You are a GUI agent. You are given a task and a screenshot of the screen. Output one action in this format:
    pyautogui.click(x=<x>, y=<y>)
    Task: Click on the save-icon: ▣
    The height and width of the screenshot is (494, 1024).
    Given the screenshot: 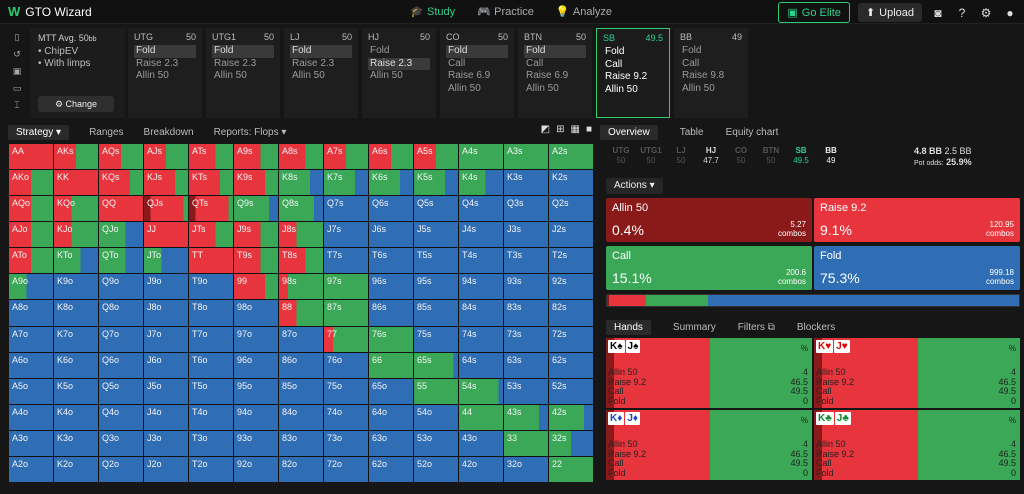 What is the action you would take?
    pyautogui.click(x=17, y=71)
    